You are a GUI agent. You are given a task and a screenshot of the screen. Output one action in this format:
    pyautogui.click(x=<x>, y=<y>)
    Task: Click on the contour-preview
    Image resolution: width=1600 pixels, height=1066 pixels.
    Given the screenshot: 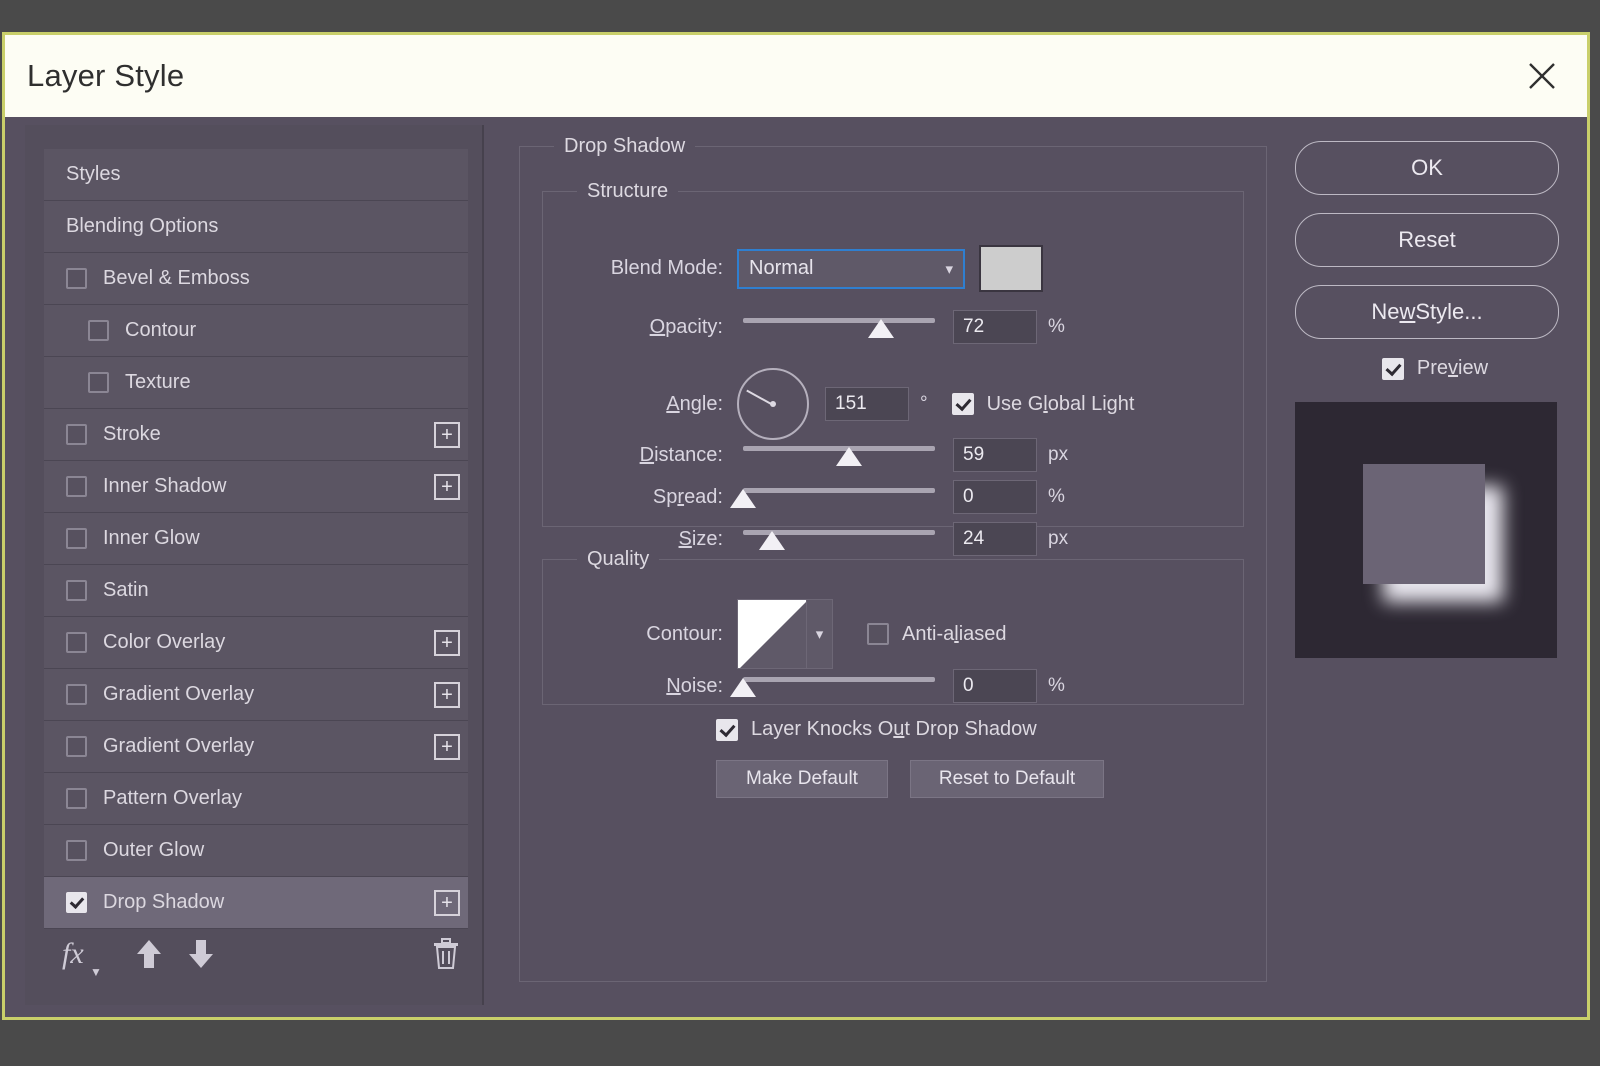 What is the action you would take?
    pyautogui.click(x=772, y=634)
    